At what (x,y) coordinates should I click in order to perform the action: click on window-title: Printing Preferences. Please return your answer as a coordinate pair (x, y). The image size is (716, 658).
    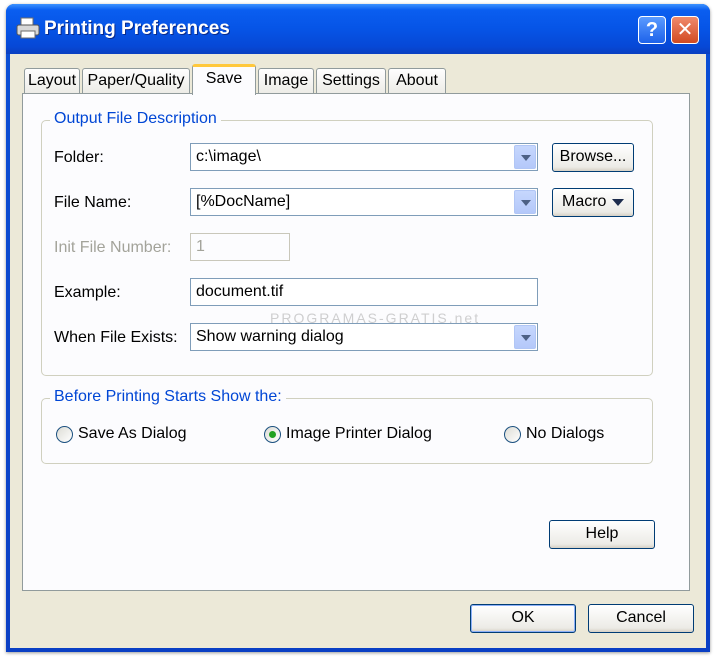
    Looking at the image, I should click on (137, 28).